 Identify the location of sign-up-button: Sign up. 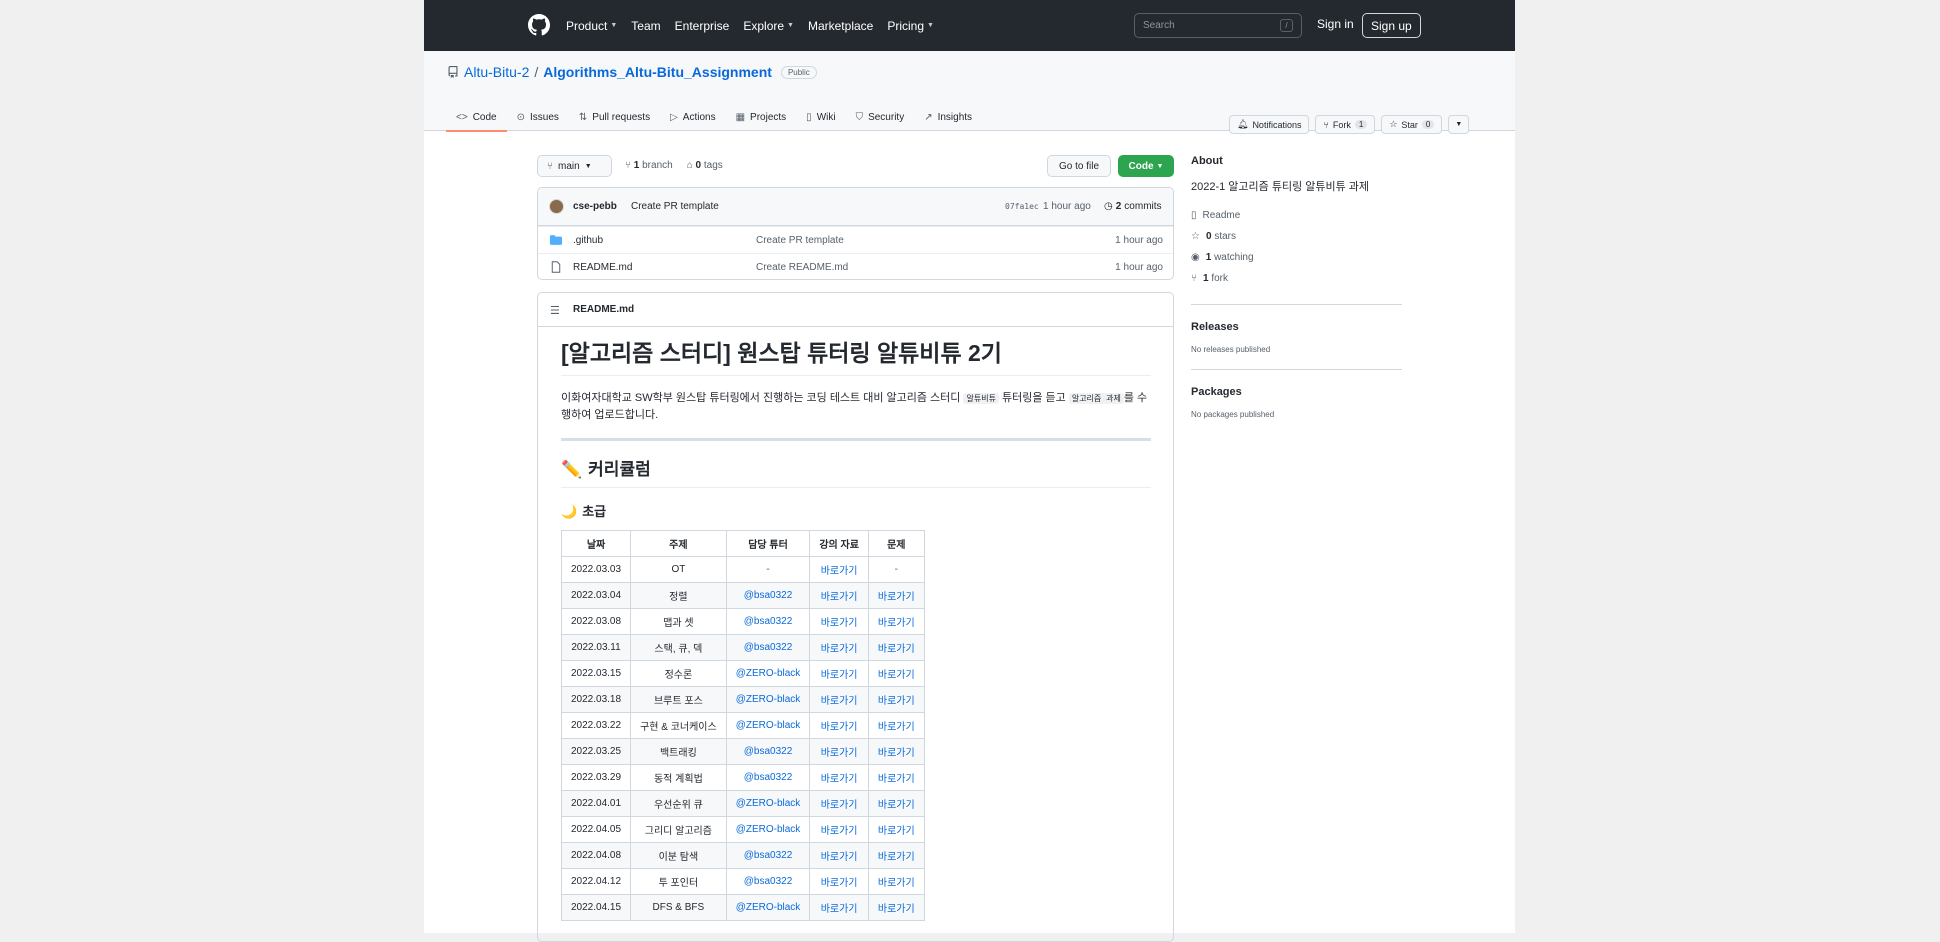
(1391, 25).